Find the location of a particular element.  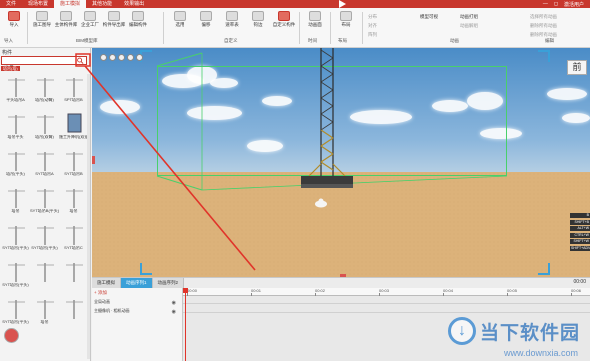

asset-item: 施工升降机(双笼) is located at coordinates (73, 127).